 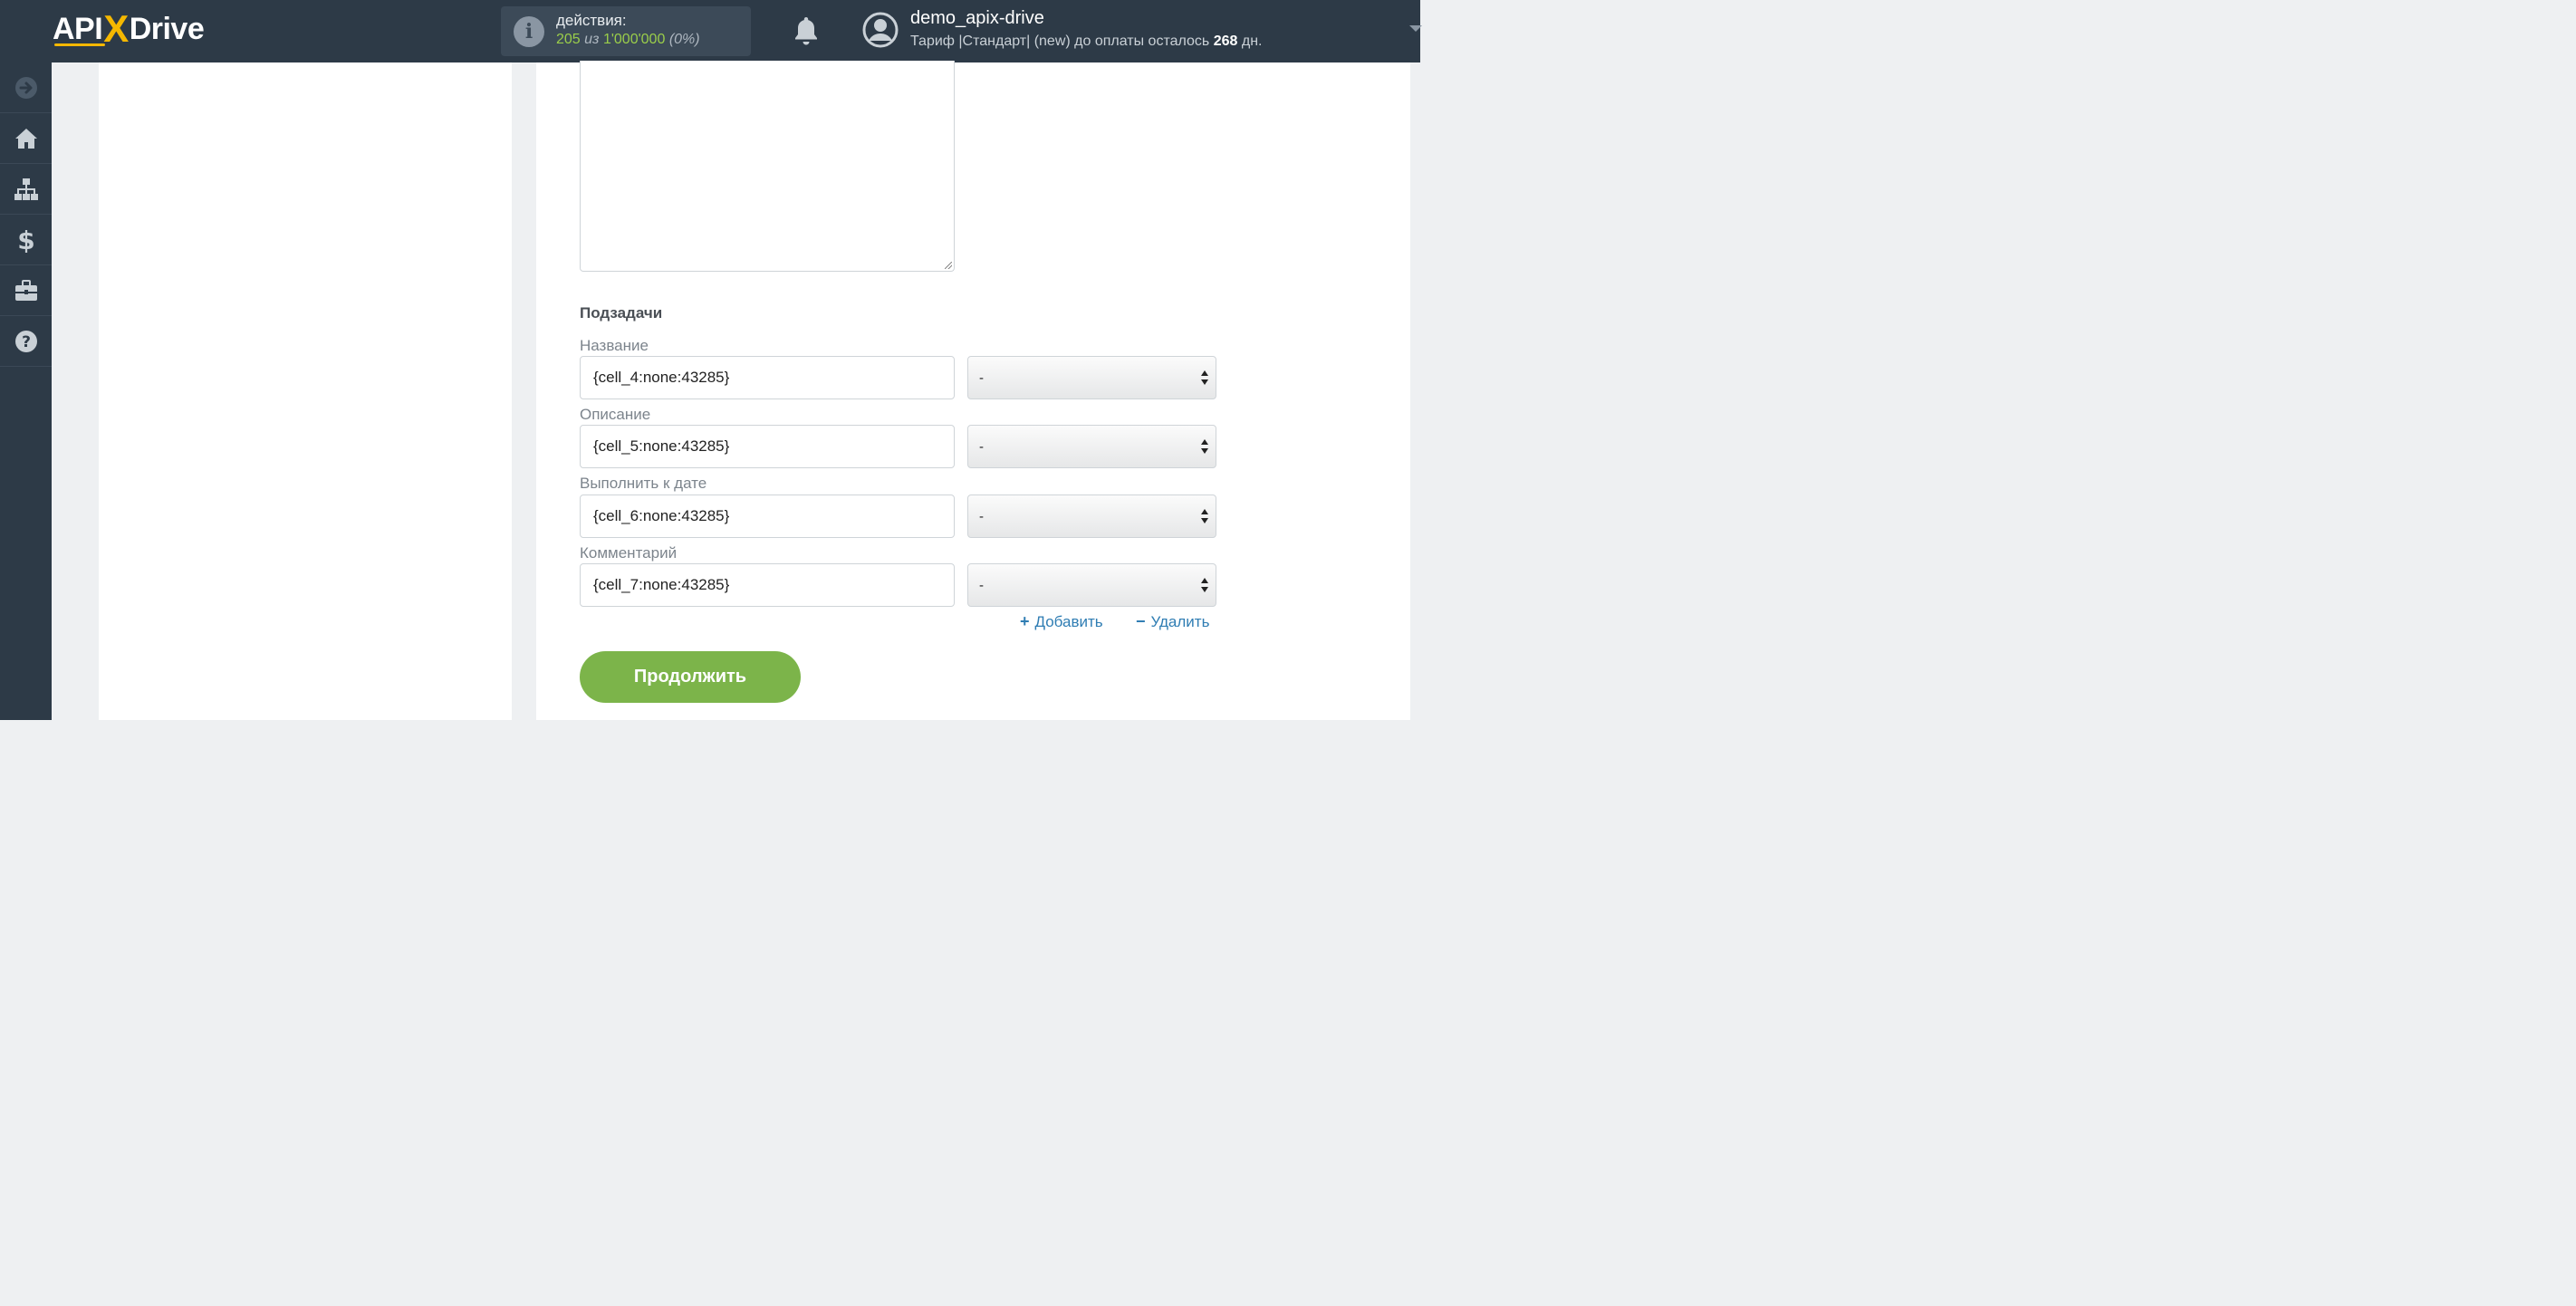 I want to click on sidebar-item-billing: $, so click(x=26, y=240).